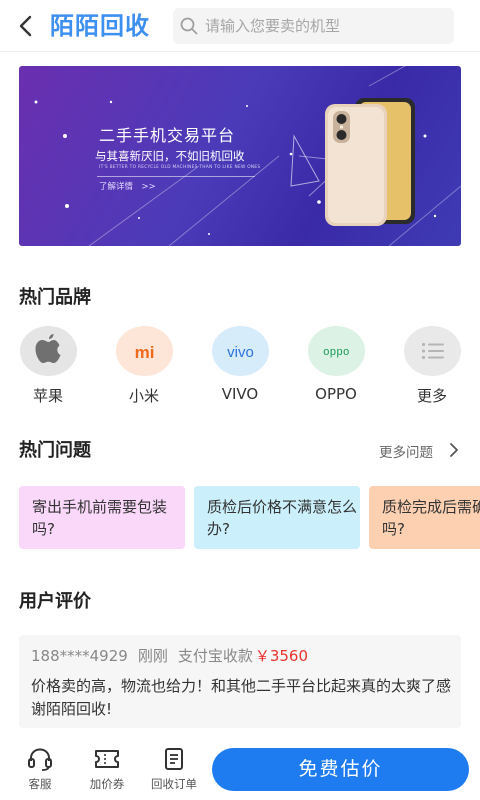  What do you see at coordinates (454, 450) in the screenshot?
I see `chevron-right-icon` at bounding box center [454, 450].